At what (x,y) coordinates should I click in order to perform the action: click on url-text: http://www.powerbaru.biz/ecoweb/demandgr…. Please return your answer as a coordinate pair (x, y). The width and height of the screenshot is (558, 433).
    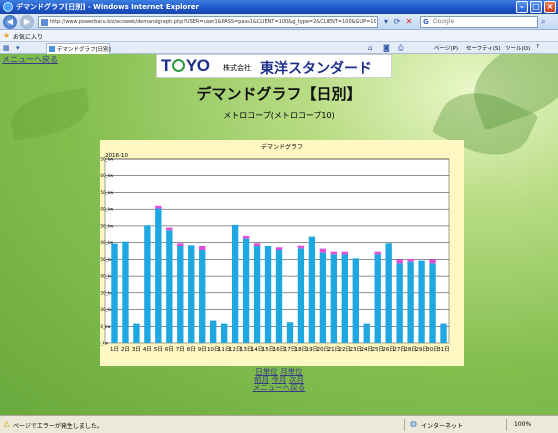
    Looking at the image, I should click on (213, 22).